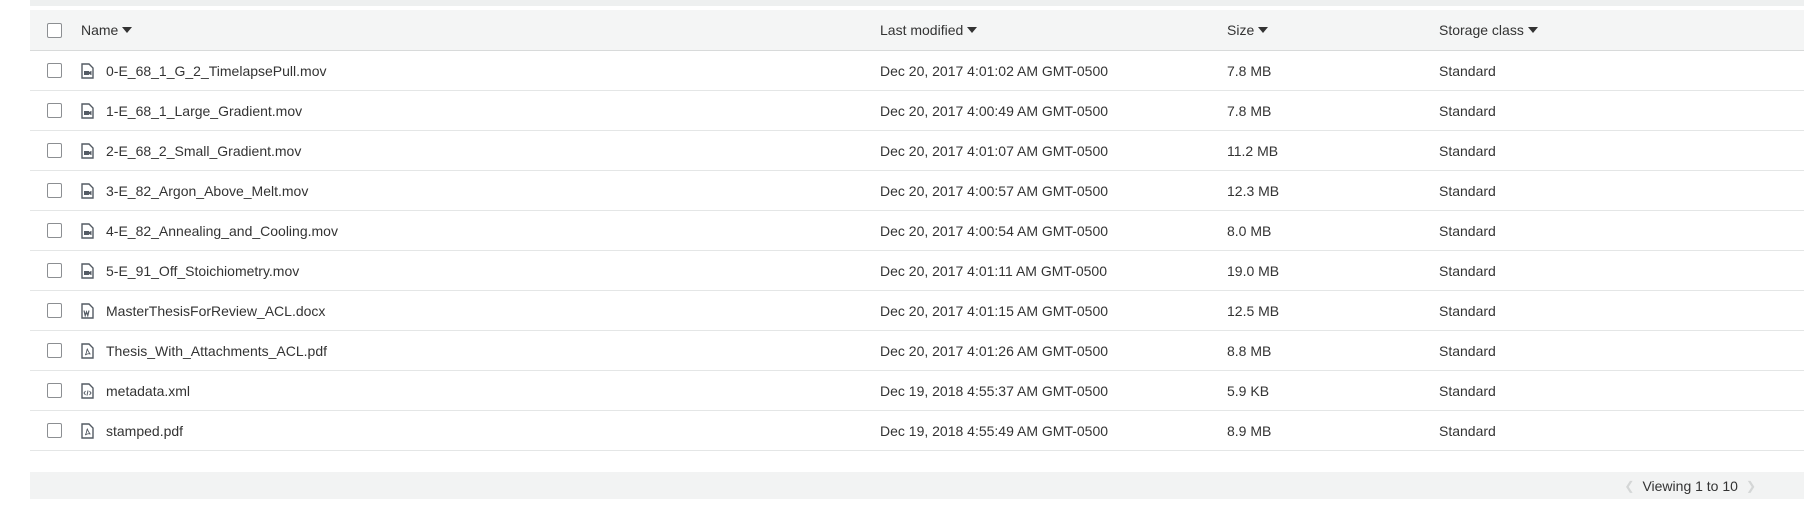 The image size is (1815, 524). What do you see at coordinates (1751, 486) in the screenshot?
I see `chevron-right-icon: ❯` at bounding box center [1751, 486].